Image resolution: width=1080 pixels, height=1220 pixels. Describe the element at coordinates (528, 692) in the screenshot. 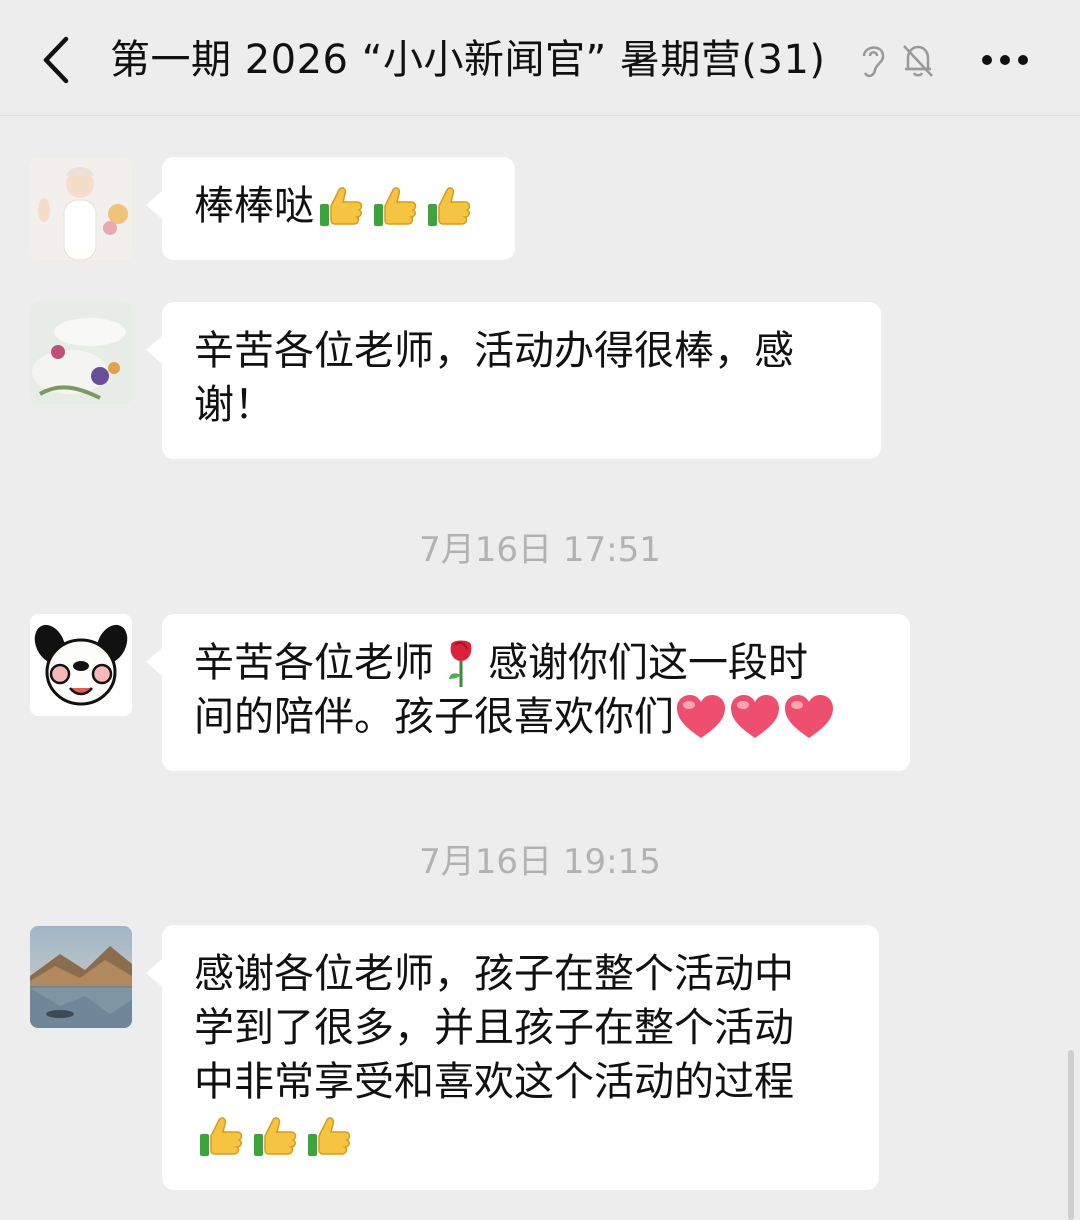

I see `message-bubble: 辛苦各位老师 感谢你们这一段时 间的陪伴。孩子很喜欢你们` at that location.